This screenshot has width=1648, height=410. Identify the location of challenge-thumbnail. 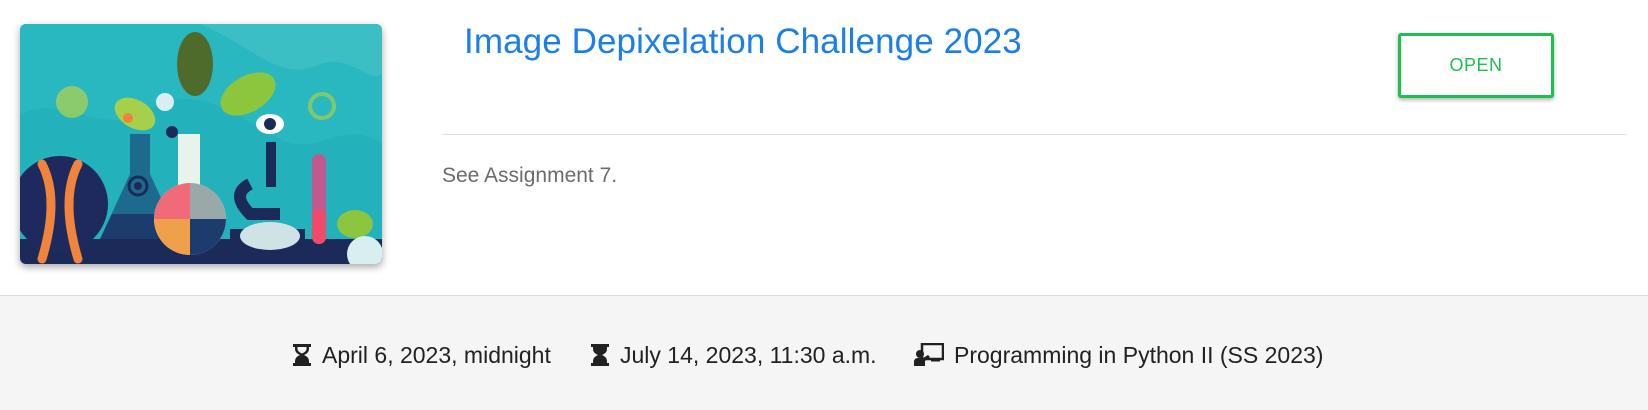
(201, 144).